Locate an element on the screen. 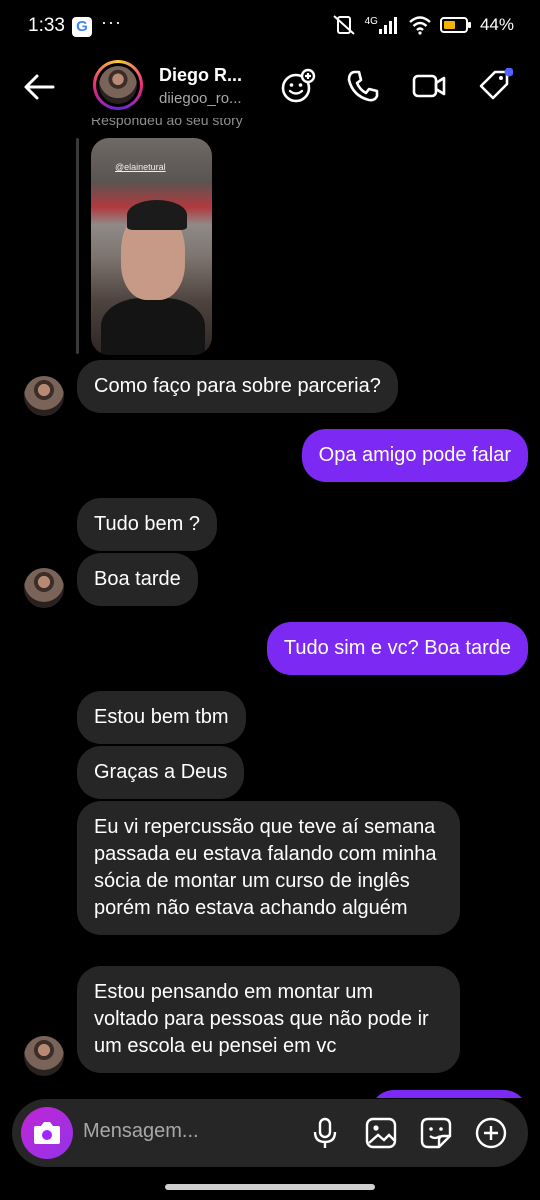 The width and height of the screenshot is (540, 1200). more-notifications-icon: ··· is located at coordinates (111, 22).